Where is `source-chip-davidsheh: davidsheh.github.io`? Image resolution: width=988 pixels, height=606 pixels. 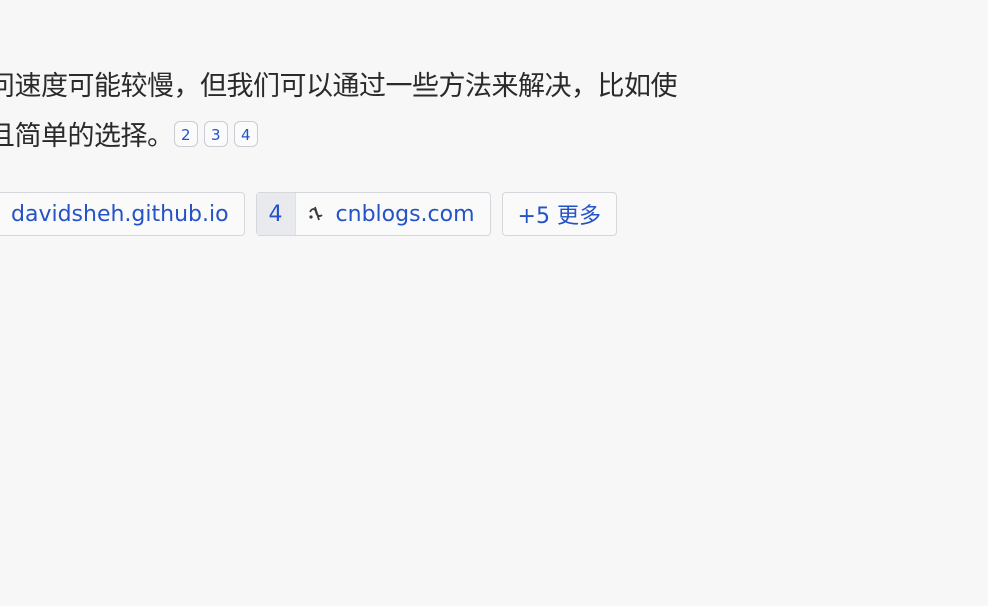 source-chip-davidsheh: davidsheh.github.io is located at coordinates (122, 214).